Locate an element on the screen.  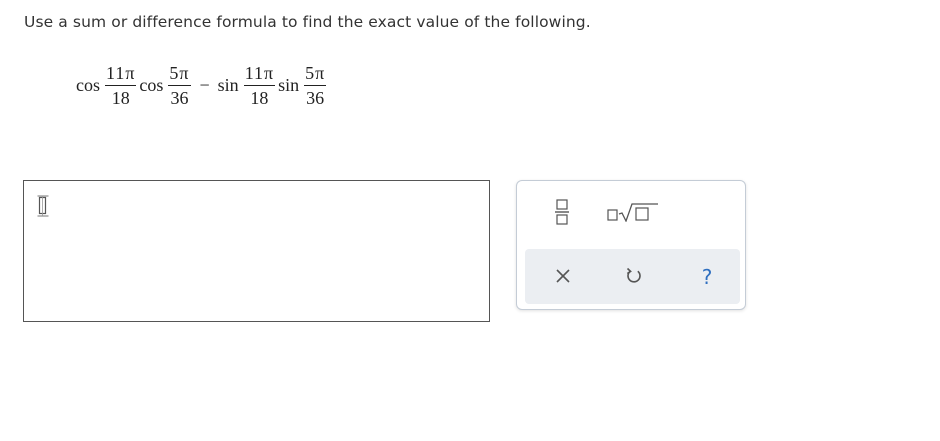
help-icon: ? is located at coordinates (707, 277).